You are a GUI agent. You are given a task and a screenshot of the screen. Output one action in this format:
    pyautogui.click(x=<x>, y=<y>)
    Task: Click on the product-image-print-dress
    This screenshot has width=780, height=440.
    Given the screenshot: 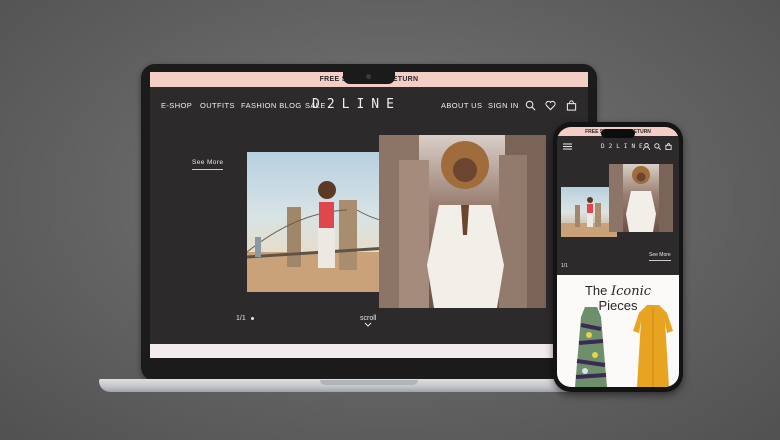 What is the action you would take?
    pyautogui.click(x=591, y=347)
    